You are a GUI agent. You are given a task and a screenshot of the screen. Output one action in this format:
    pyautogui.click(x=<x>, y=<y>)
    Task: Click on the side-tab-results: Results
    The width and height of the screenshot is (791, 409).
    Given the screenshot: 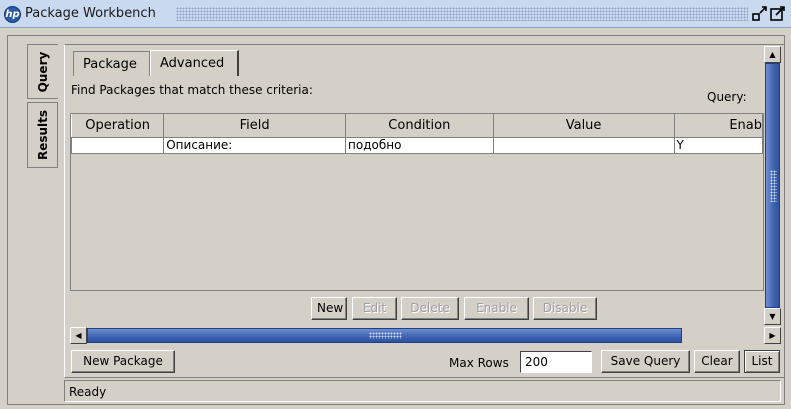 What is the action you would take?
    pyautogui.click(x=42, y=135)
    